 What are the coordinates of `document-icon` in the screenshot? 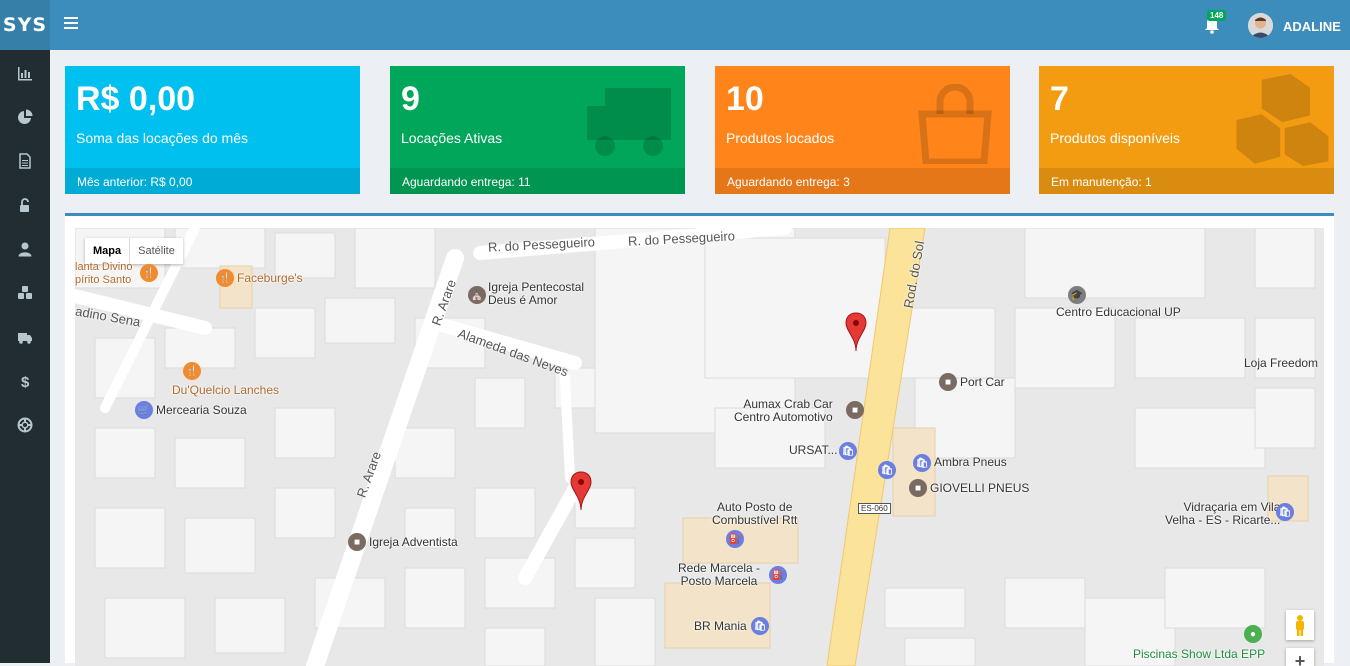 It's located at (25, 161).